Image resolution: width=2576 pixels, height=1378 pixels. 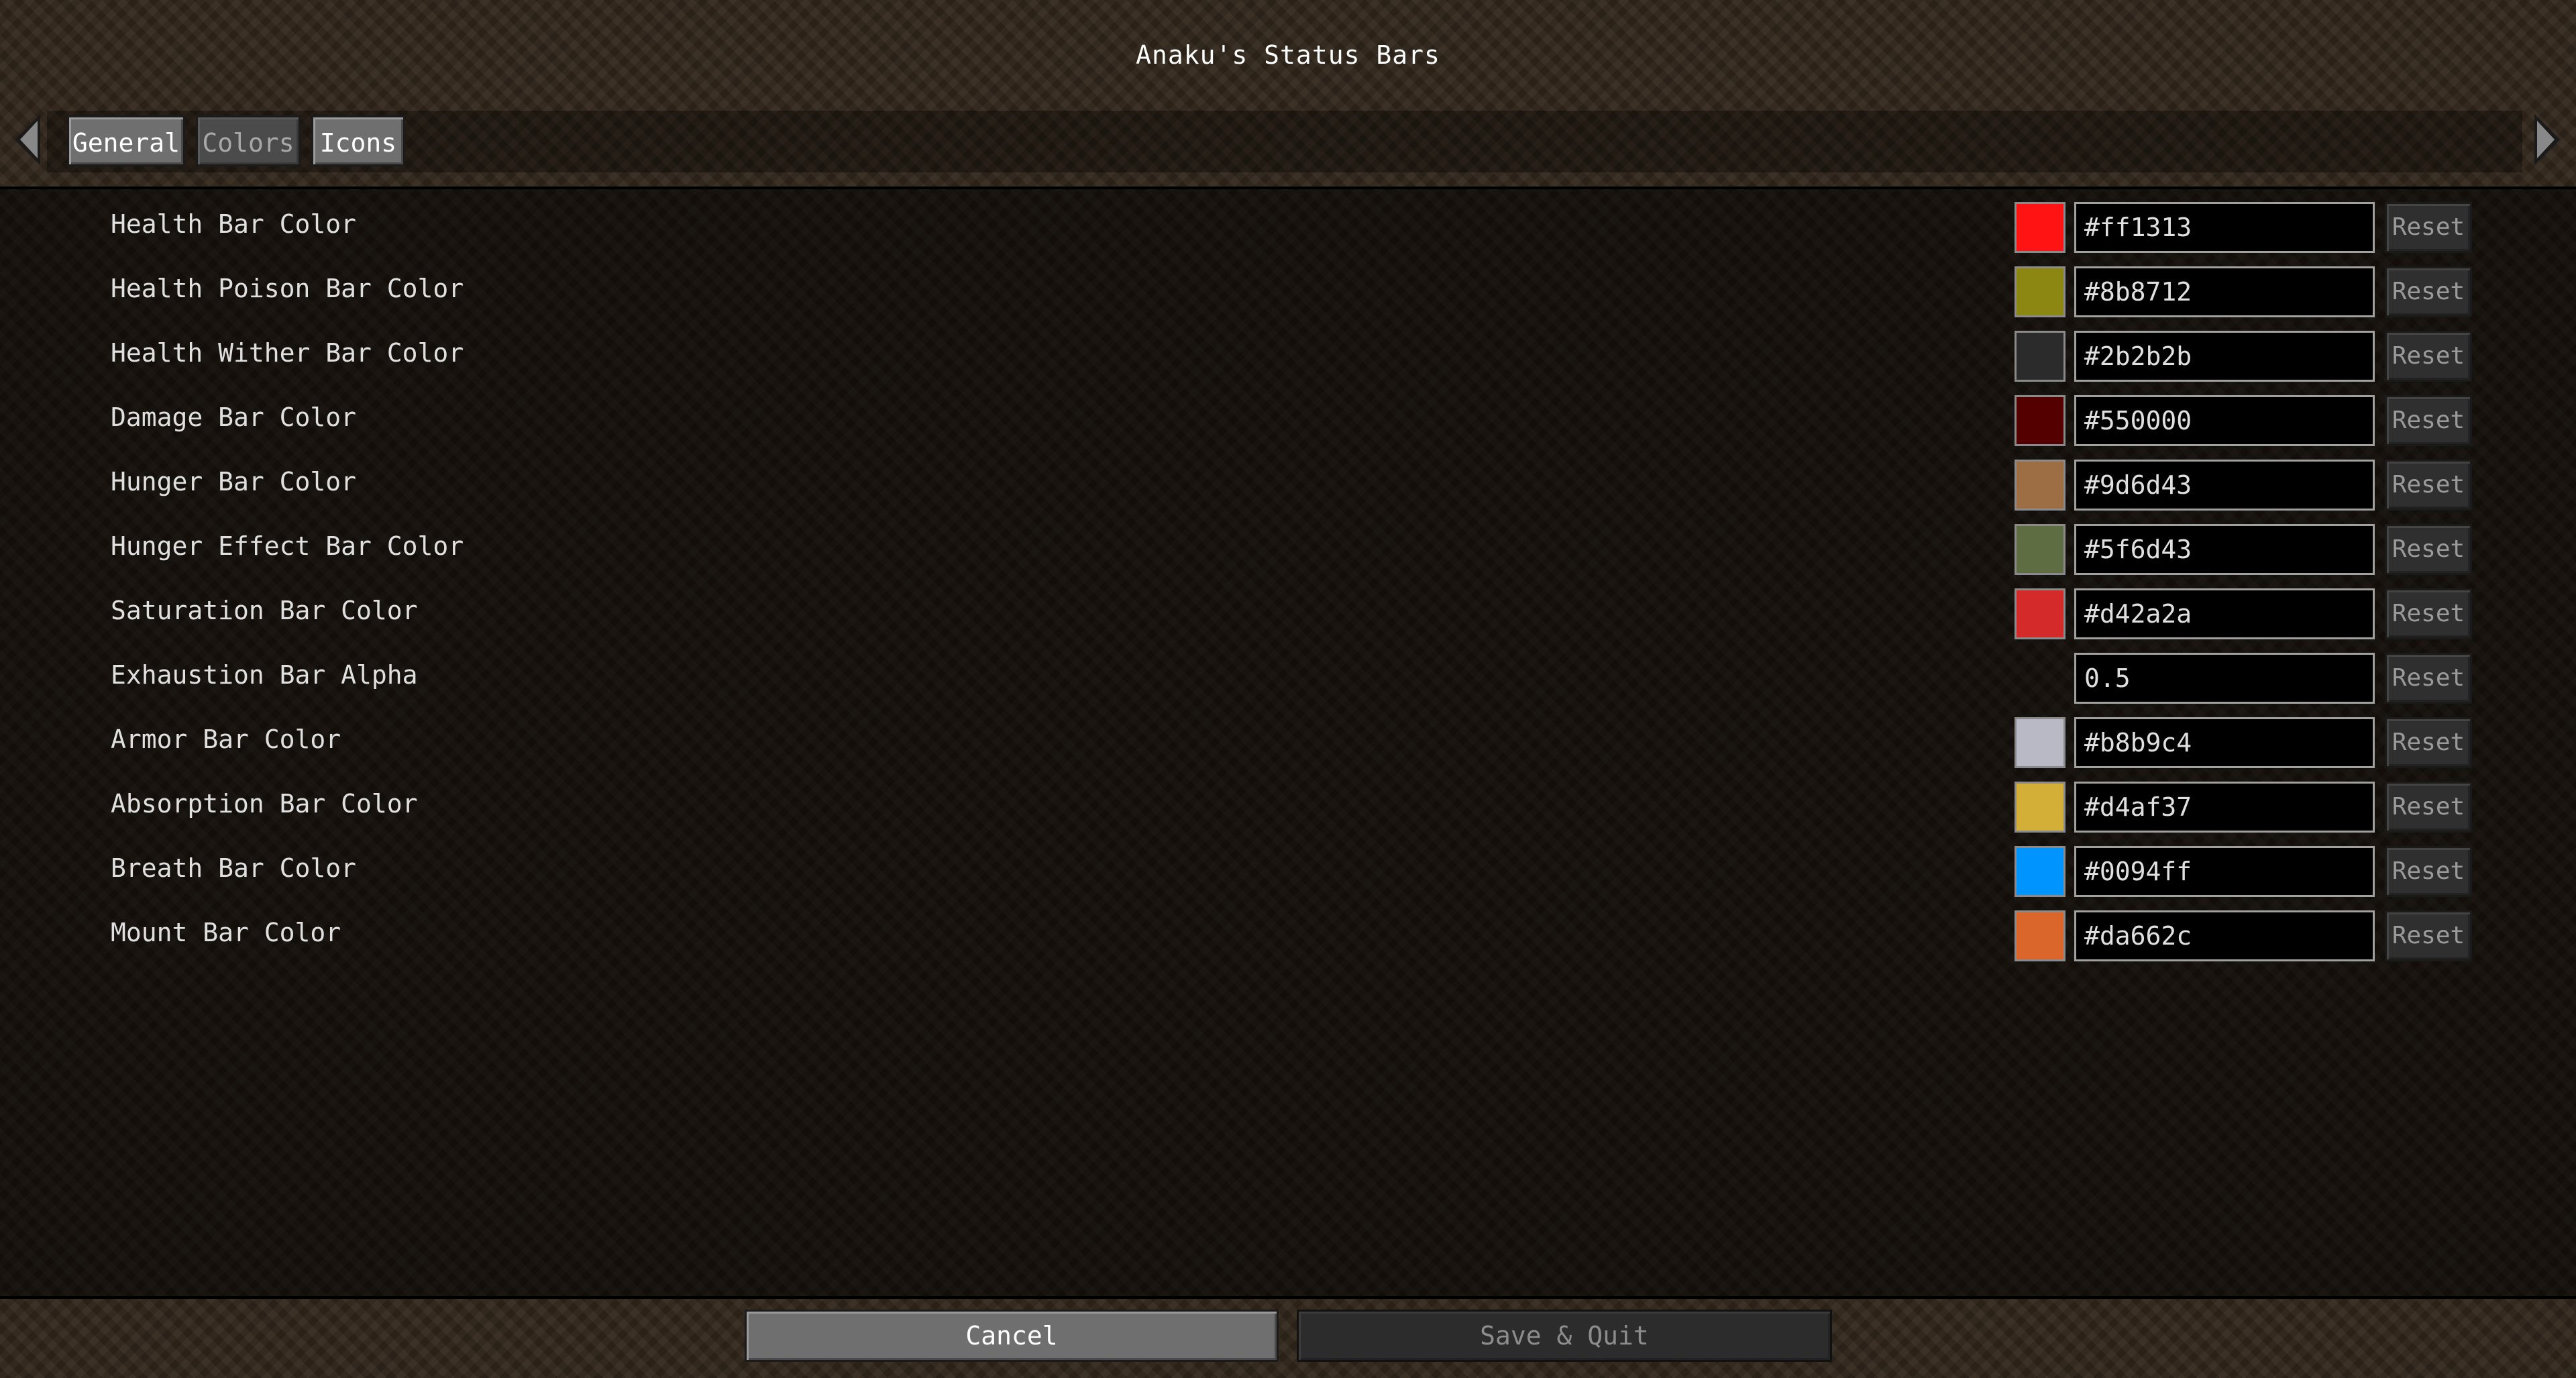 What do you see at coordinates (1288, 224) in the screenshot?
I see `option-row: Health Bar Color #ff1313 Reset` at bounding box center [1288, 224].